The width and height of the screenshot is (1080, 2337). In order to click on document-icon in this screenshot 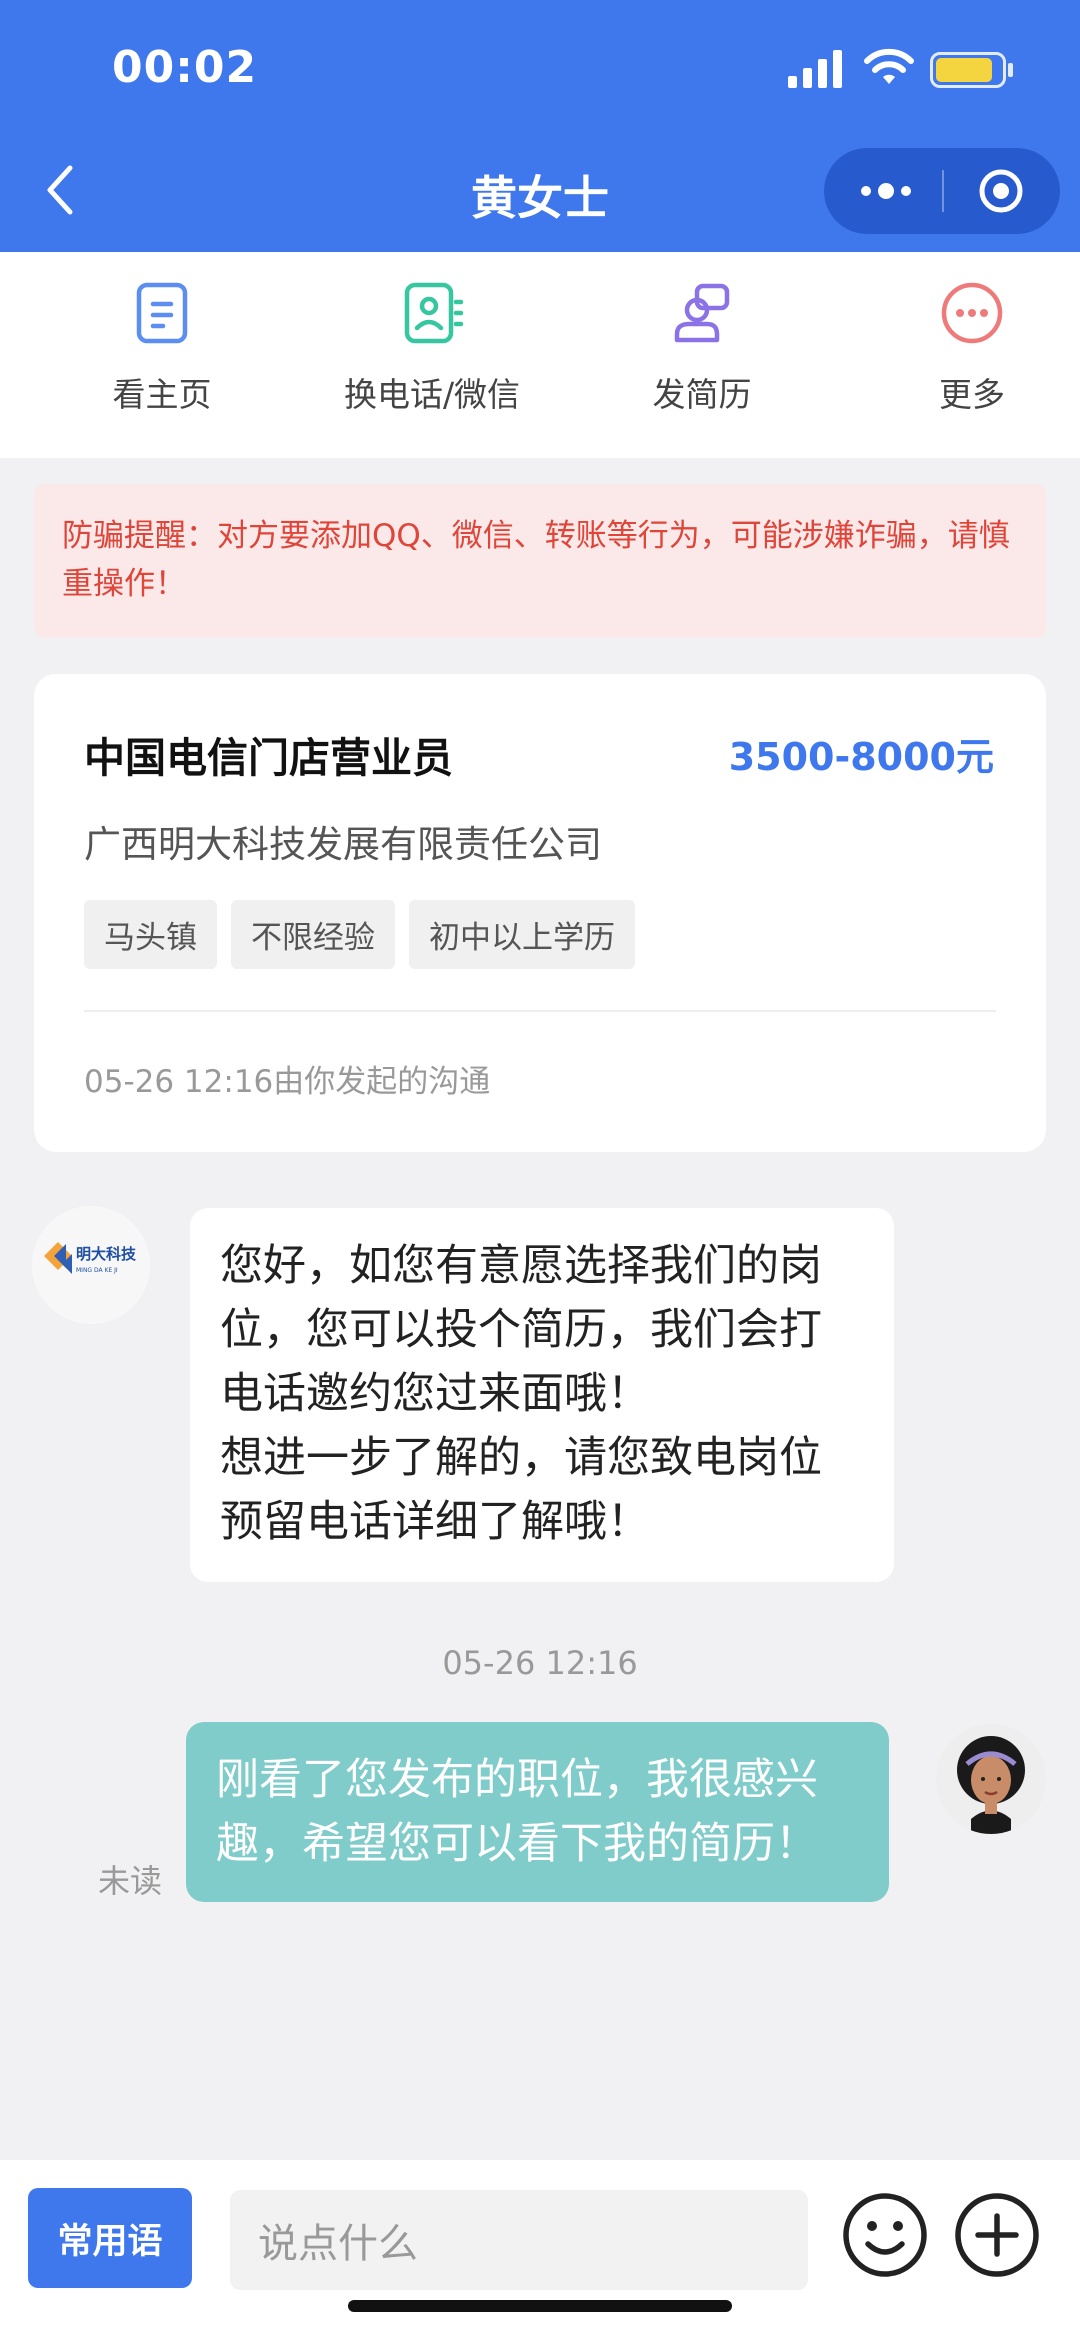, I will do `click(162, 313)`.